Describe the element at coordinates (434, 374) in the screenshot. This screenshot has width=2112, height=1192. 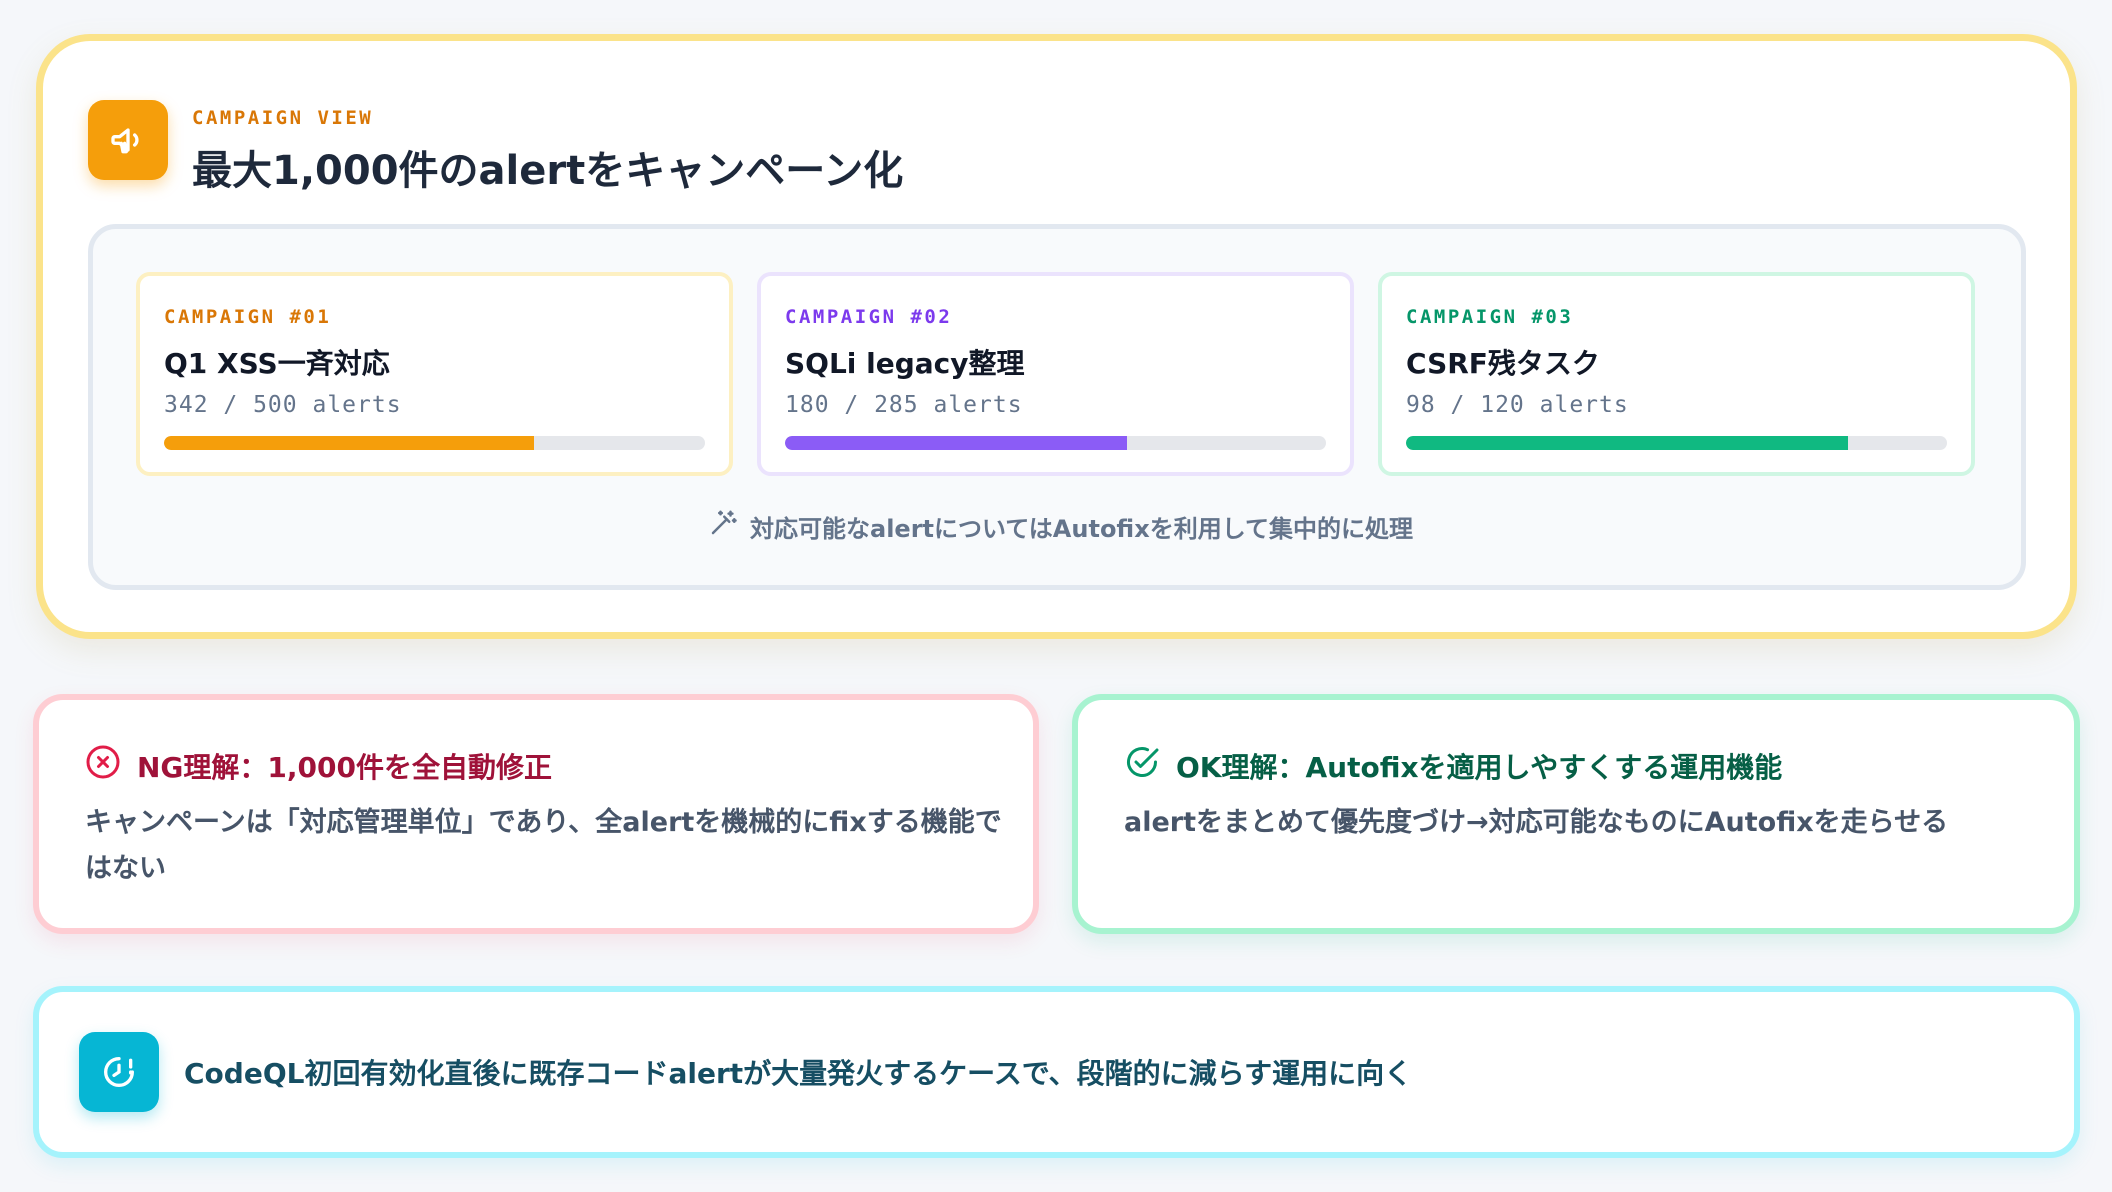
I see `campaign-card-01: CAMPAIGN #01 Q1 XSS一斉対応 342 / 500 alerts` at that location.